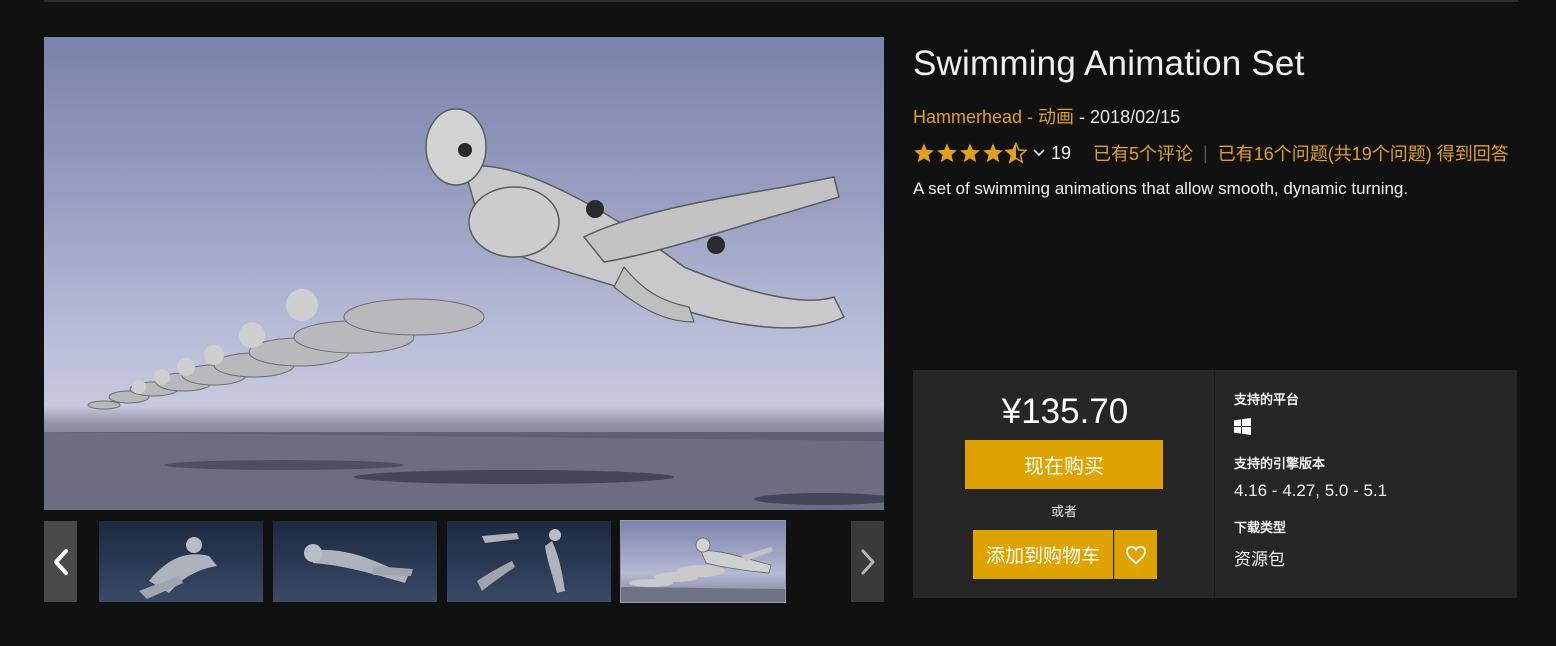 The width and height of the screenshot is (1556, 646). Describe the element at coordinates (1065, 411) in the screenshot. I see `price: ¥135.70` at that location.